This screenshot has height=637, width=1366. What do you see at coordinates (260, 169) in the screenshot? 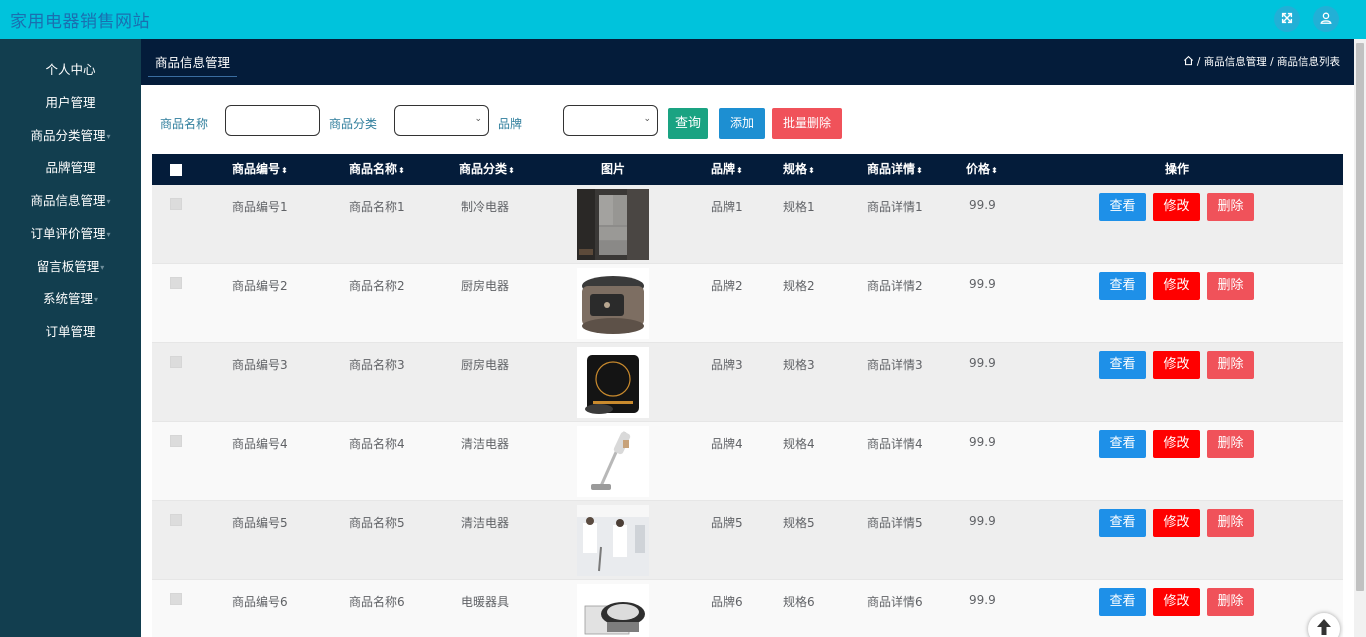
I see `column-header-code: 商品编号⬍` at bounding box center [260, 169].